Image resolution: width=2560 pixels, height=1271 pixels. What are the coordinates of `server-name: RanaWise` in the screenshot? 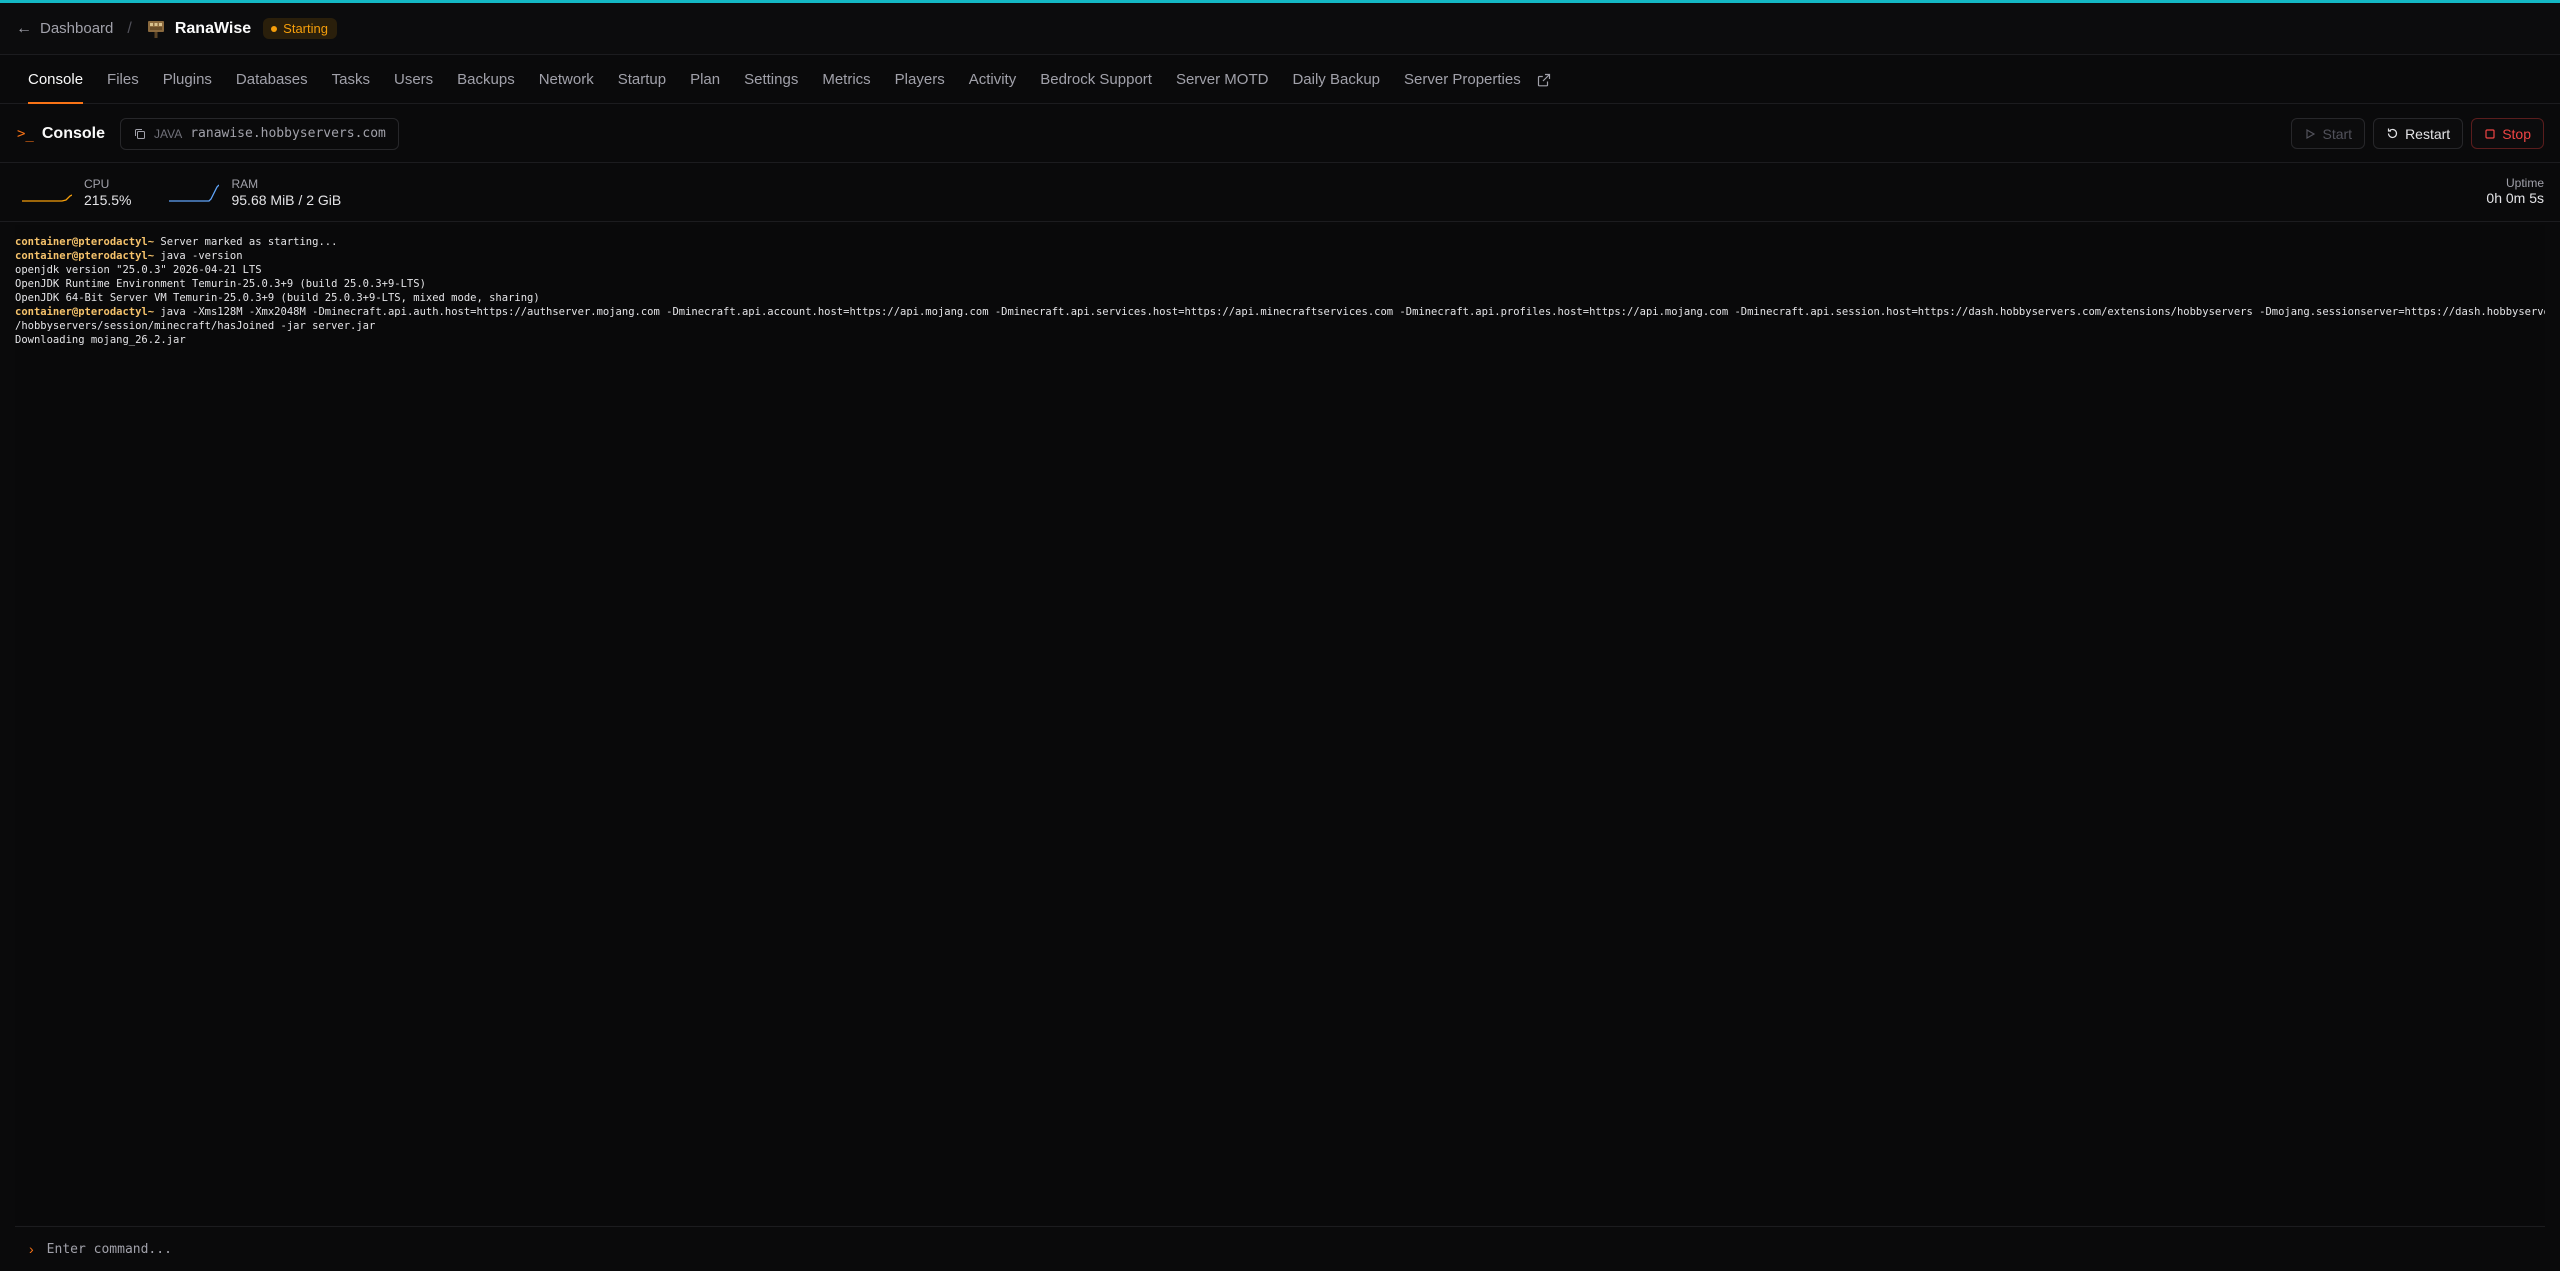 It's located at (213, 28).